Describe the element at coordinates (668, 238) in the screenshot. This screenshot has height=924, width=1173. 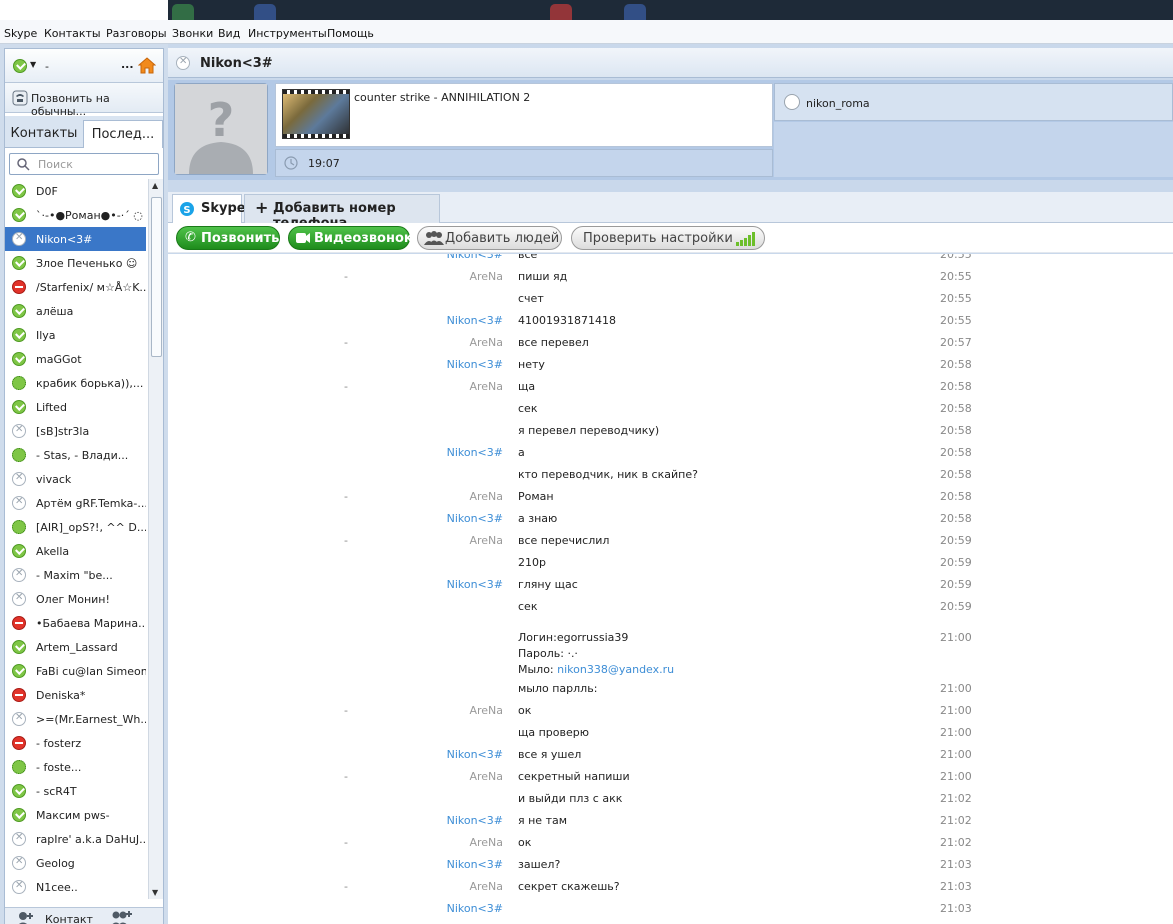
I see `check-settings-button: Проверить настройки` at that location.